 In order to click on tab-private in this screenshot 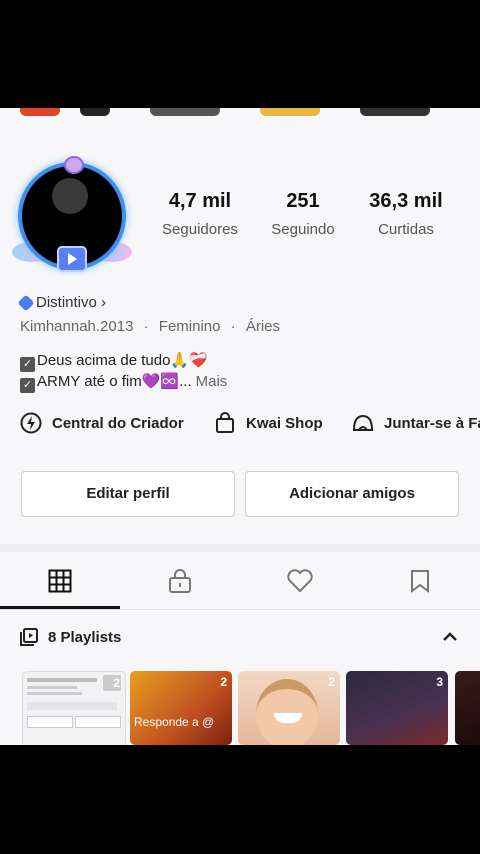, I will do `click(180, 581)`.